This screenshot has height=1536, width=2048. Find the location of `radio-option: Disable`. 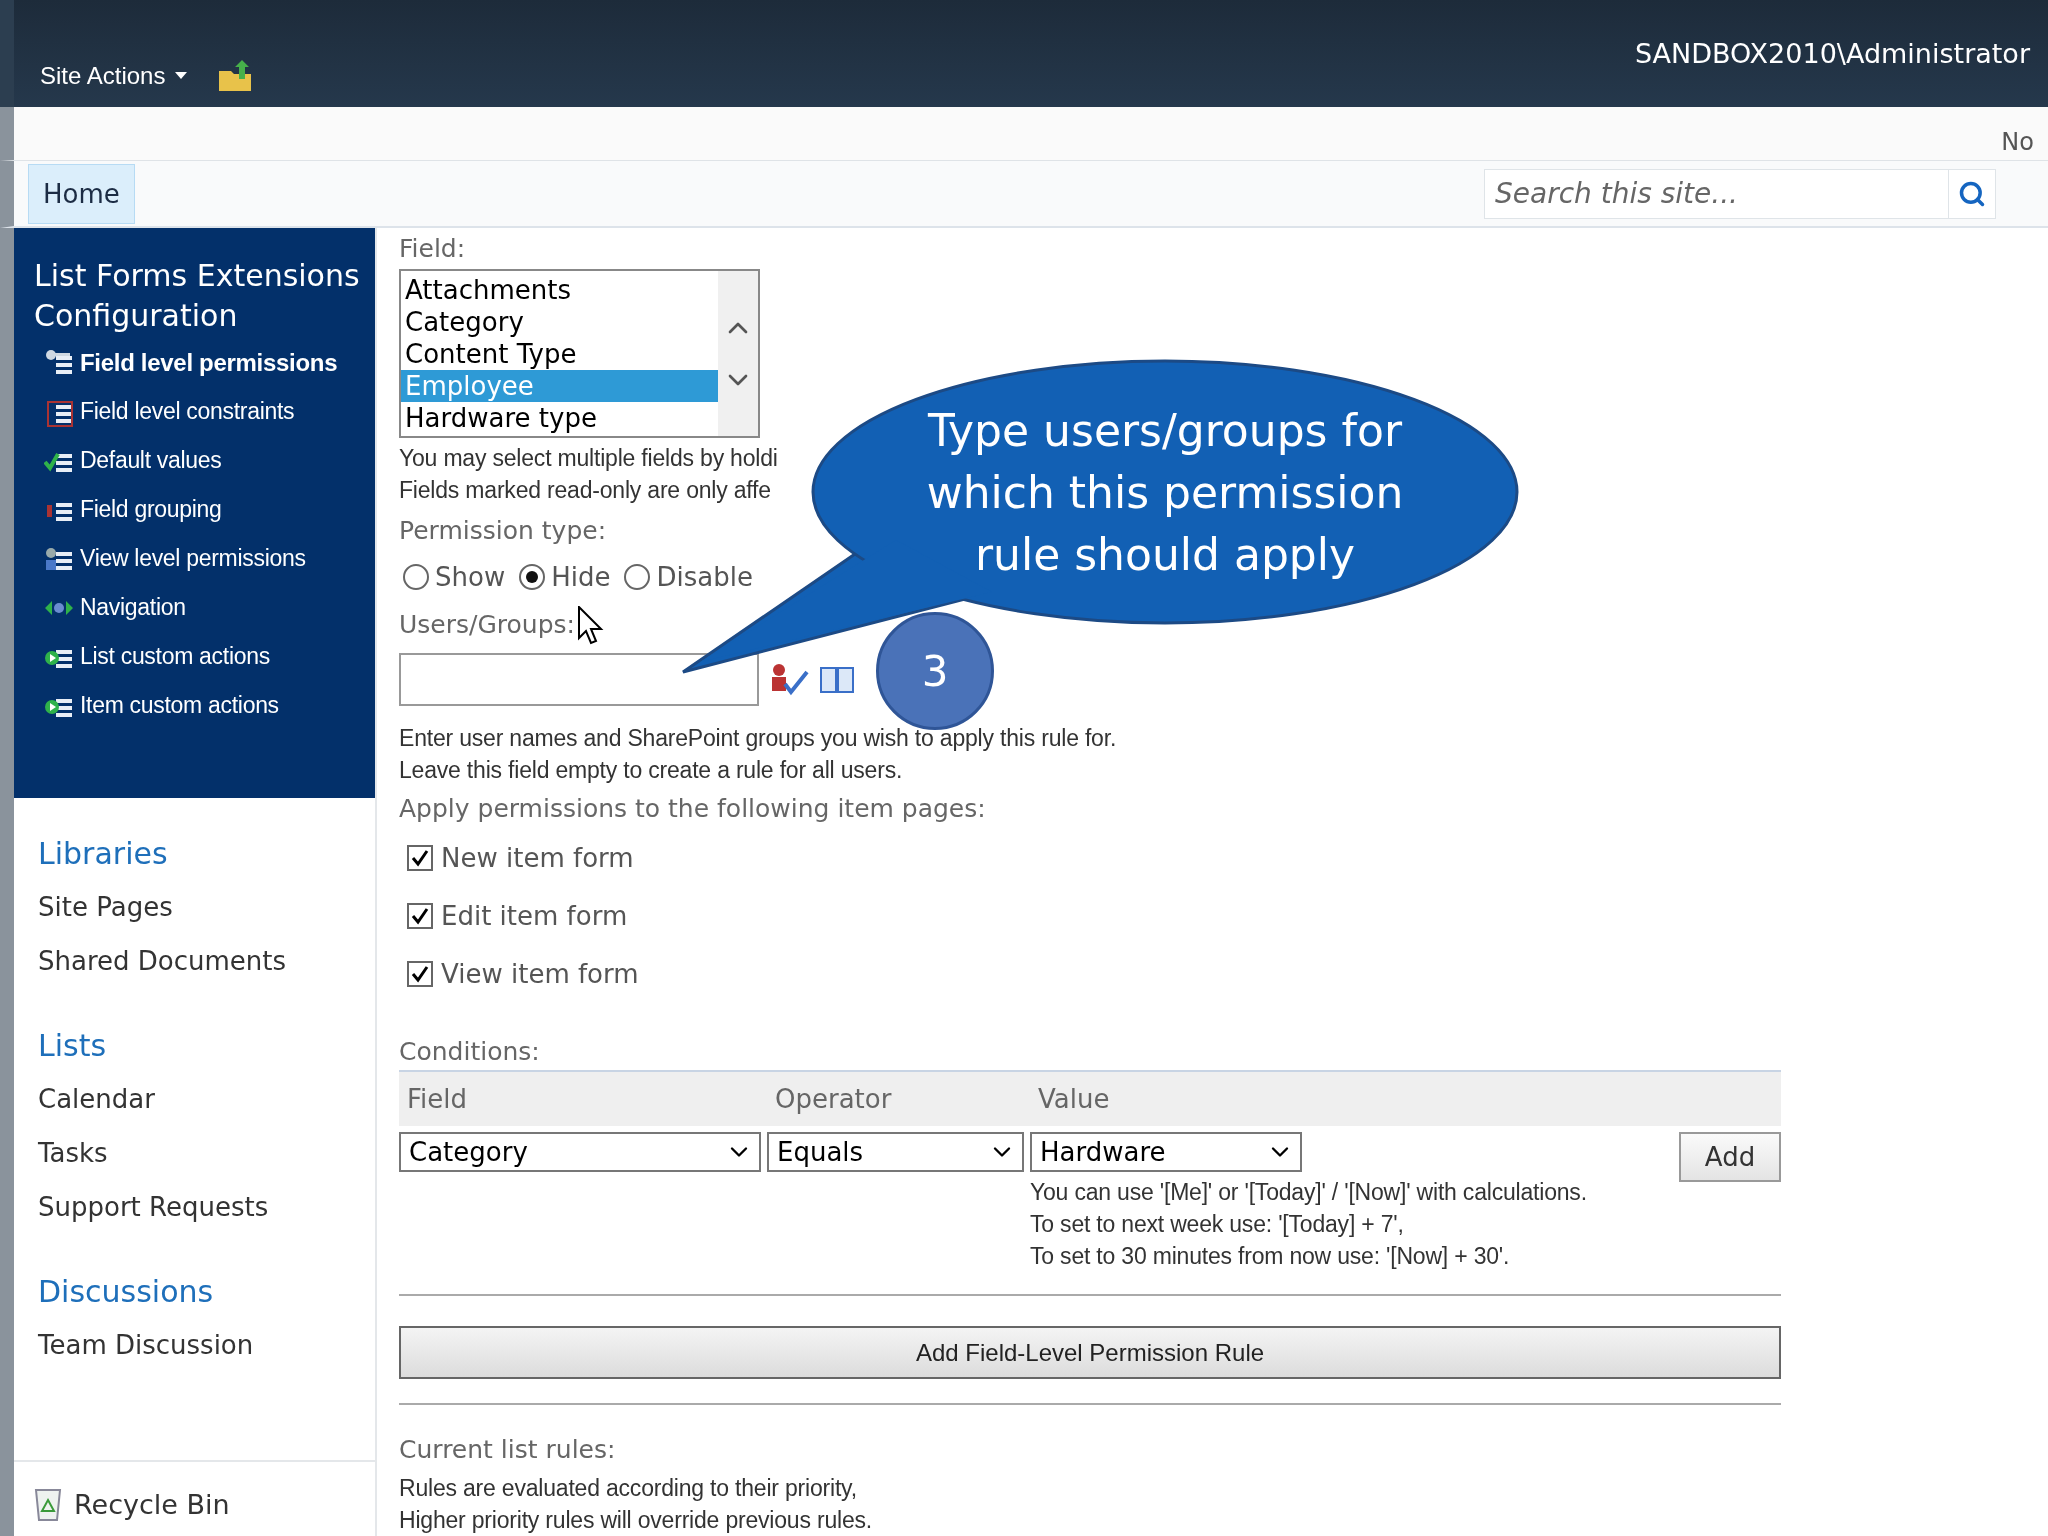

radio-option: Disable is located at coordinates (688, 576).